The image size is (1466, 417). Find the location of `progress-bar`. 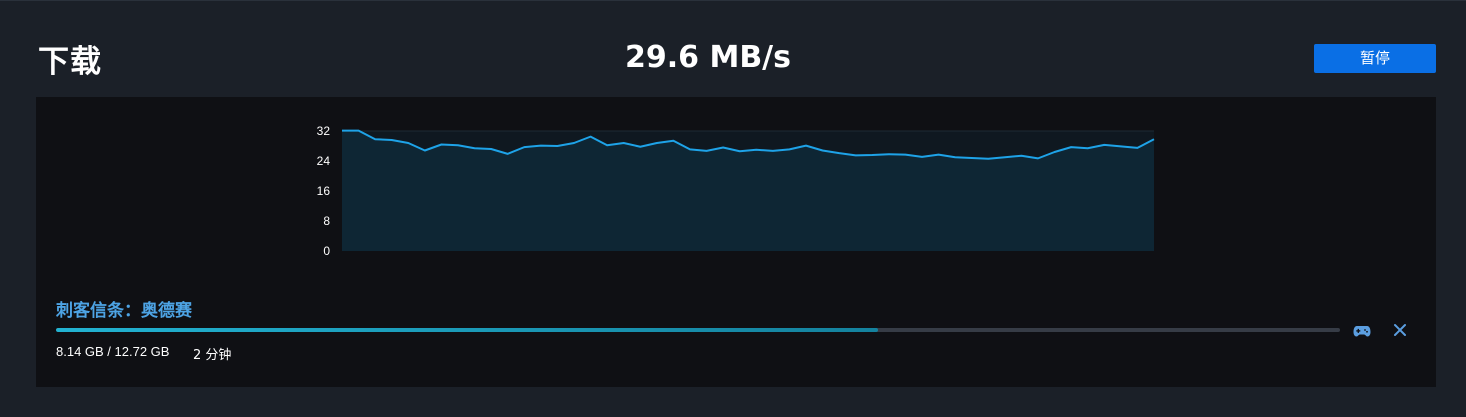

progress-bar is located at coordinates (698, 330).